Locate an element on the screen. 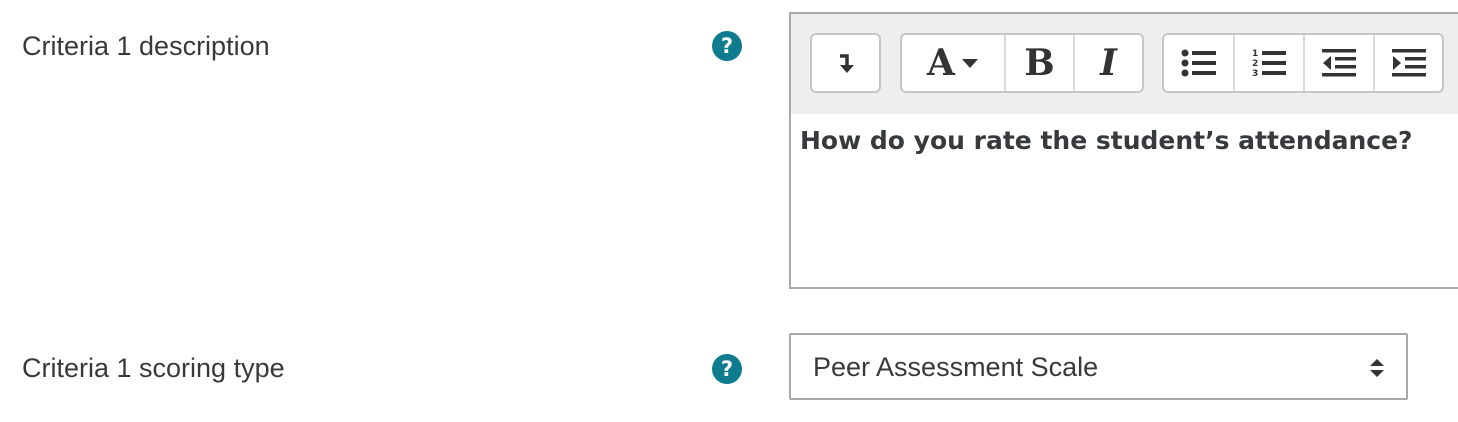  collapse-toolbar-button is located at coordinates (845, 63).